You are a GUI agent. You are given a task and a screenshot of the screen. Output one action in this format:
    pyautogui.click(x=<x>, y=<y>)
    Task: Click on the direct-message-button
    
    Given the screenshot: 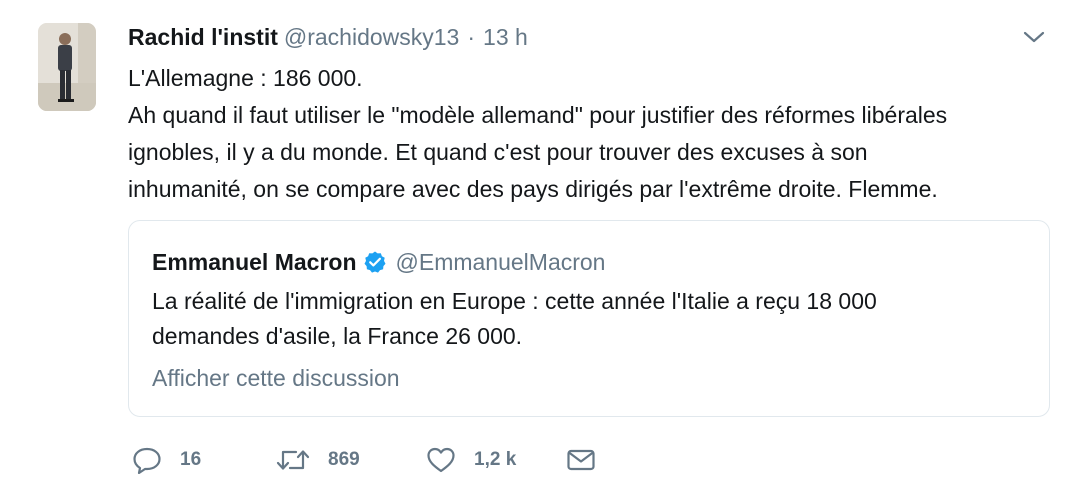 What is the action you would take?
    pyautogui.click(x=581, y=460)
    